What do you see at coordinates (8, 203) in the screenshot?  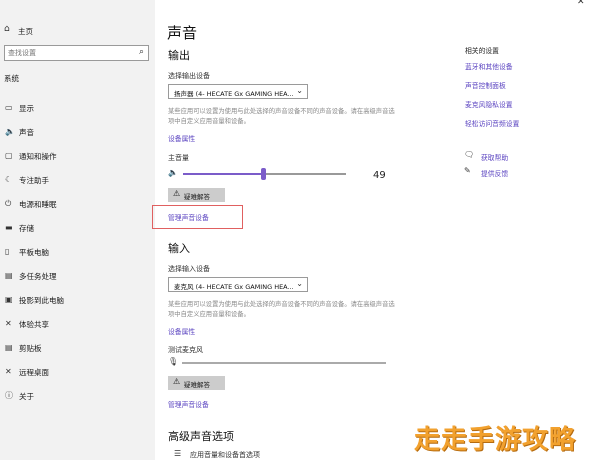 I see `power-icon: ⏻` at bounding box center [8, 203].